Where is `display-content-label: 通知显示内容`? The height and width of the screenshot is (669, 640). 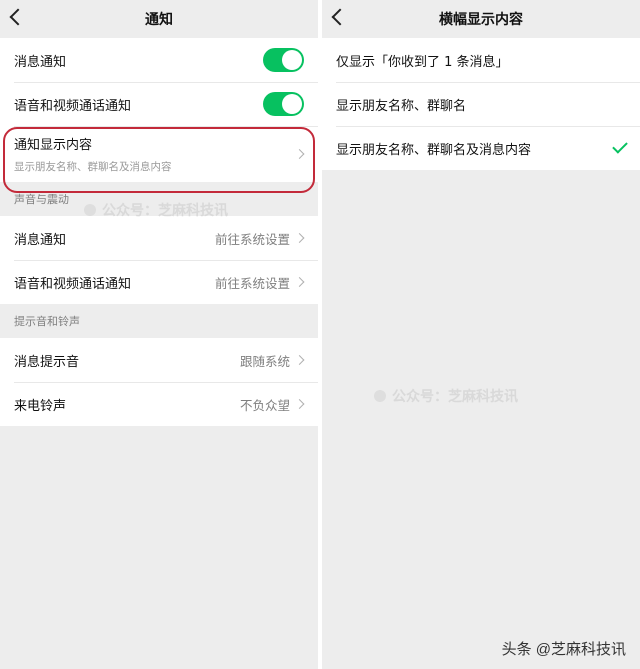 display-content-label: 通知显示内容 is located at coordinates (53, 145).